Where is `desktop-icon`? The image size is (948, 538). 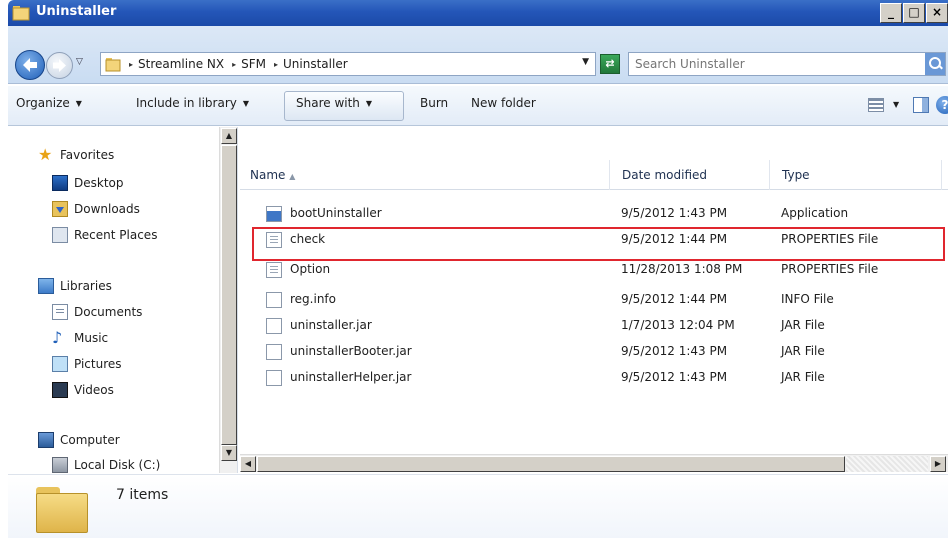
desktop-icon is located at coordinates (60, 183).